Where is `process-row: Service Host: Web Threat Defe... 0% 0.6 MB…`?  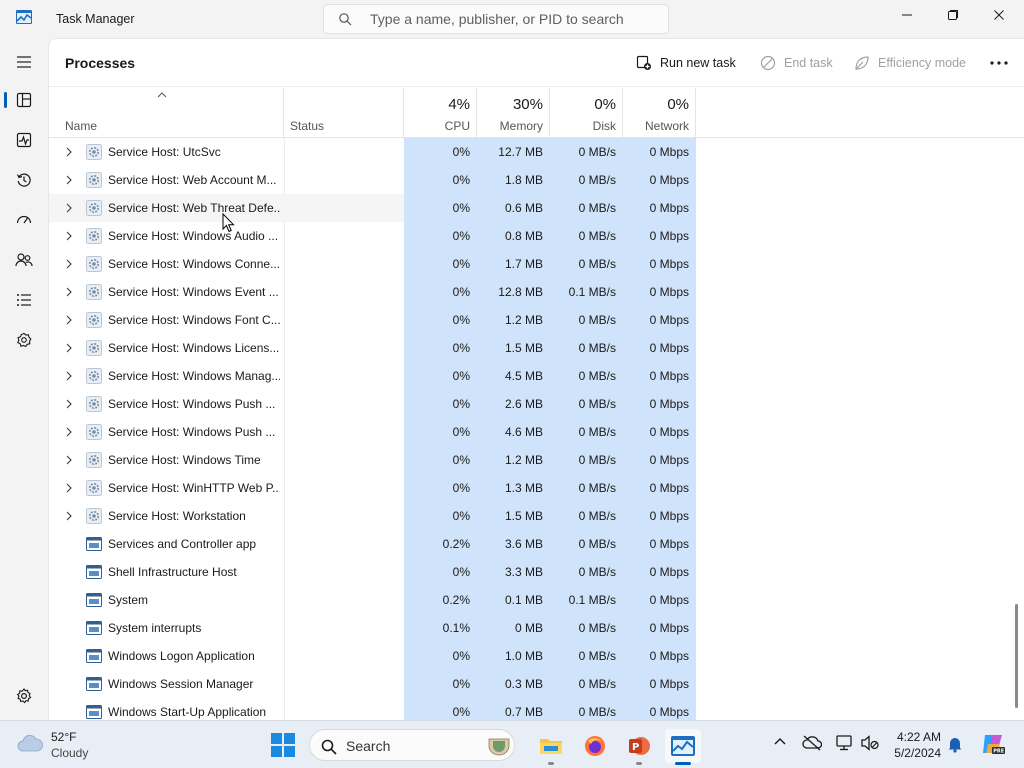
process-row: Service Host: Web Threat Defe... 0% 0.6 MB… is located at coordinates (529, 208).